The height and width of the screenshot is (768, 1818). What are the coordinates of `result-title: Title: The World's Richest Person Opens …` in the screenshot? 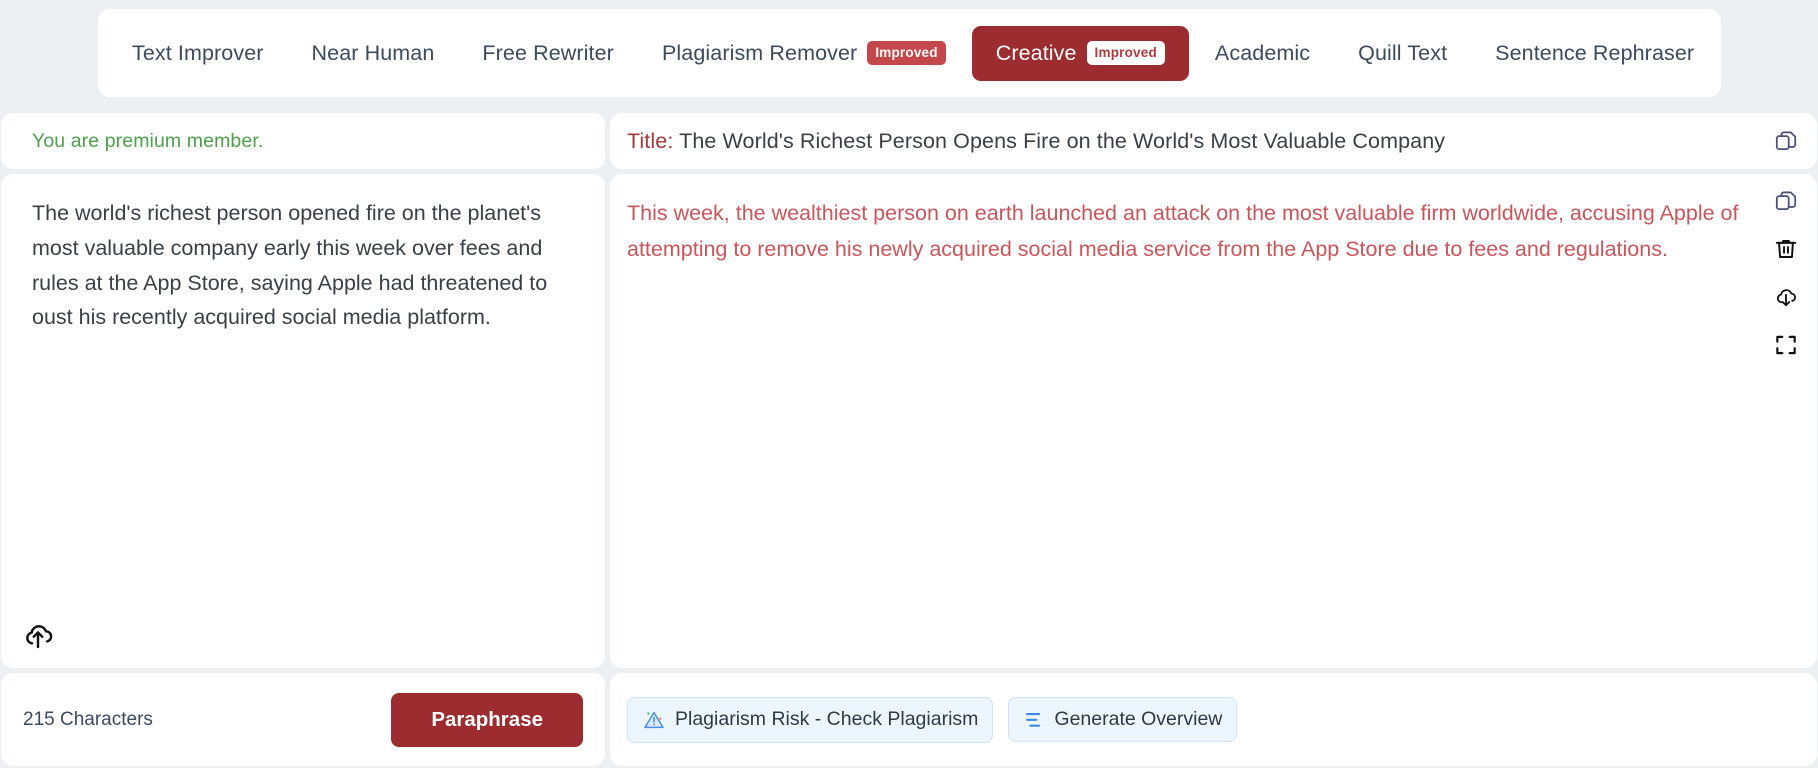 It's located at (1036, 141).